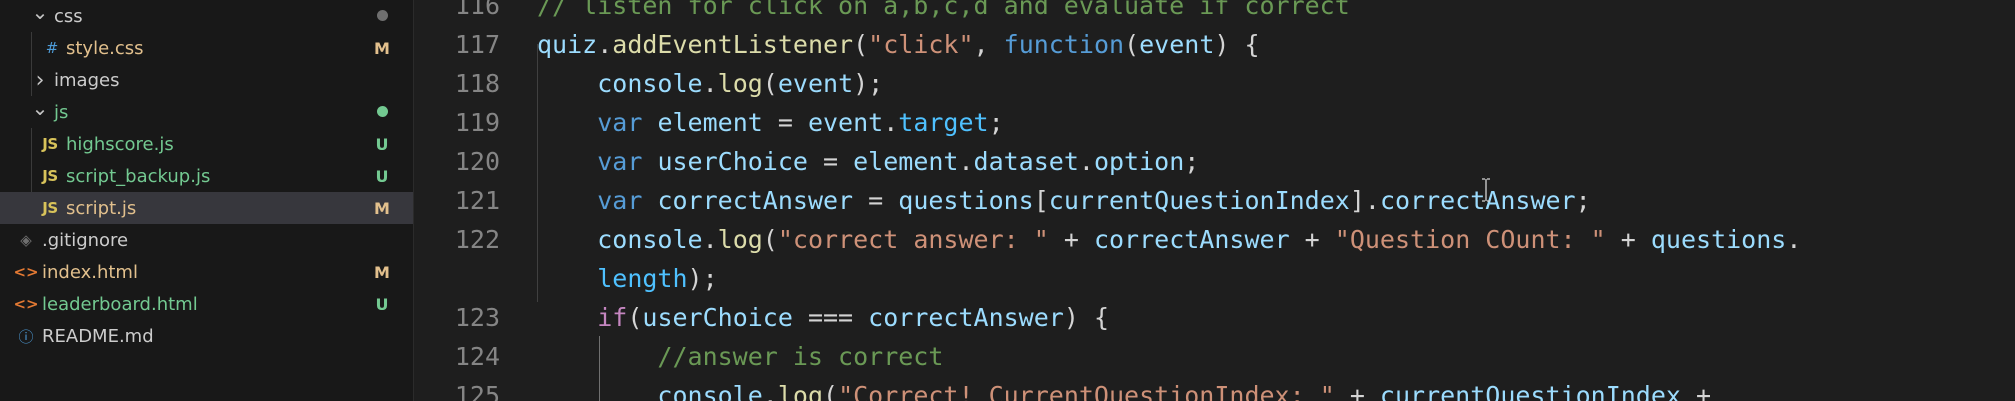  What do you see at coordinates (206, 304) in the screenshot?
I see `explorer-item-leaderboard-html: <> leaderboard.html U` at bounding box center [206, 304].